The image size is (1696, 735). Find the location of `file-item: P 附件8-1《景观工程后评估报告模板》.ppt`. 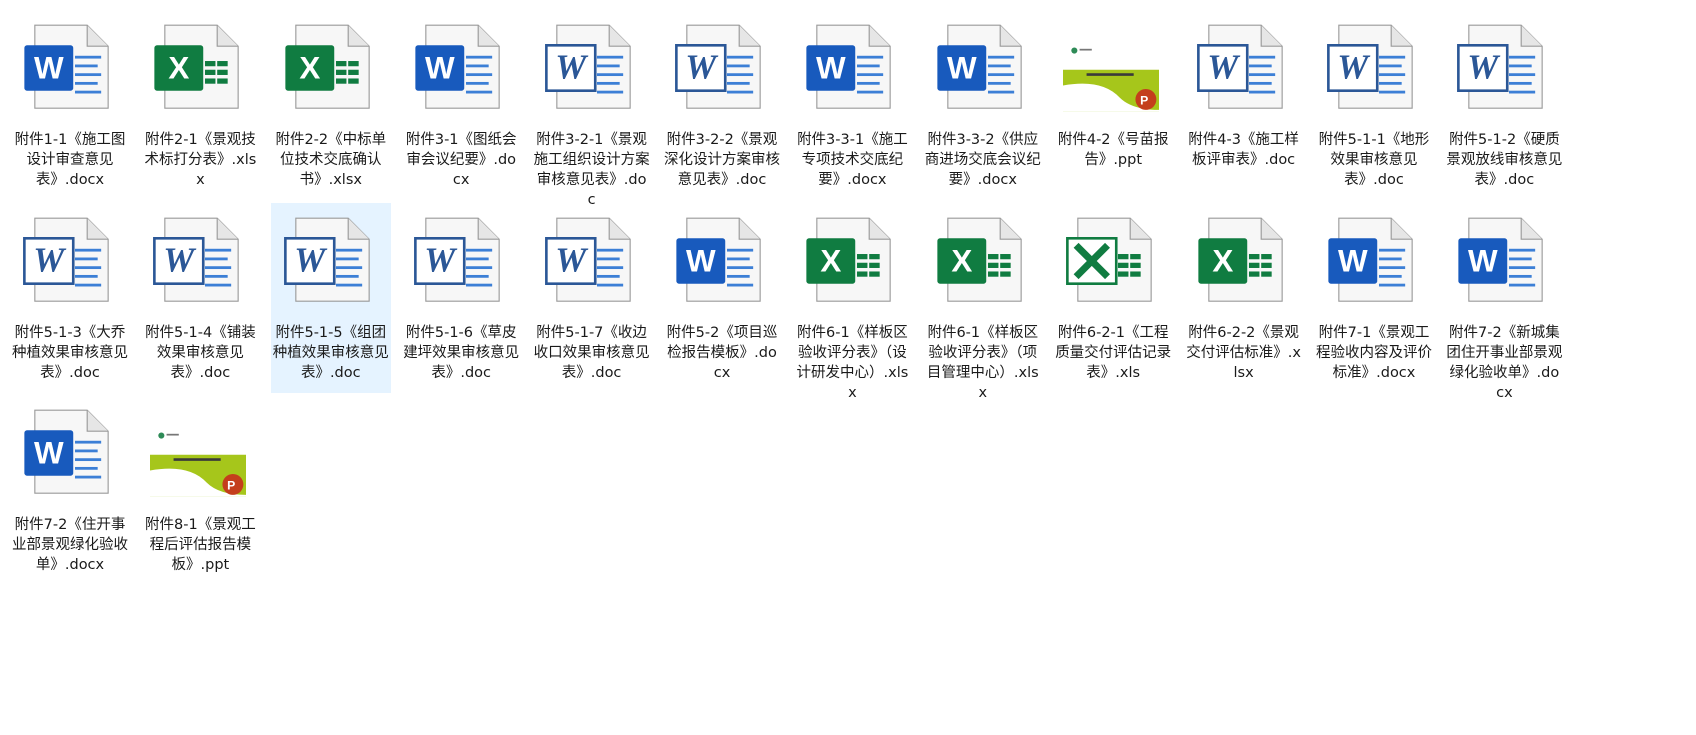

file-item: P 附件8-1《景观工程后评估报告模板》.ppt is located at coordinates (200, 490).